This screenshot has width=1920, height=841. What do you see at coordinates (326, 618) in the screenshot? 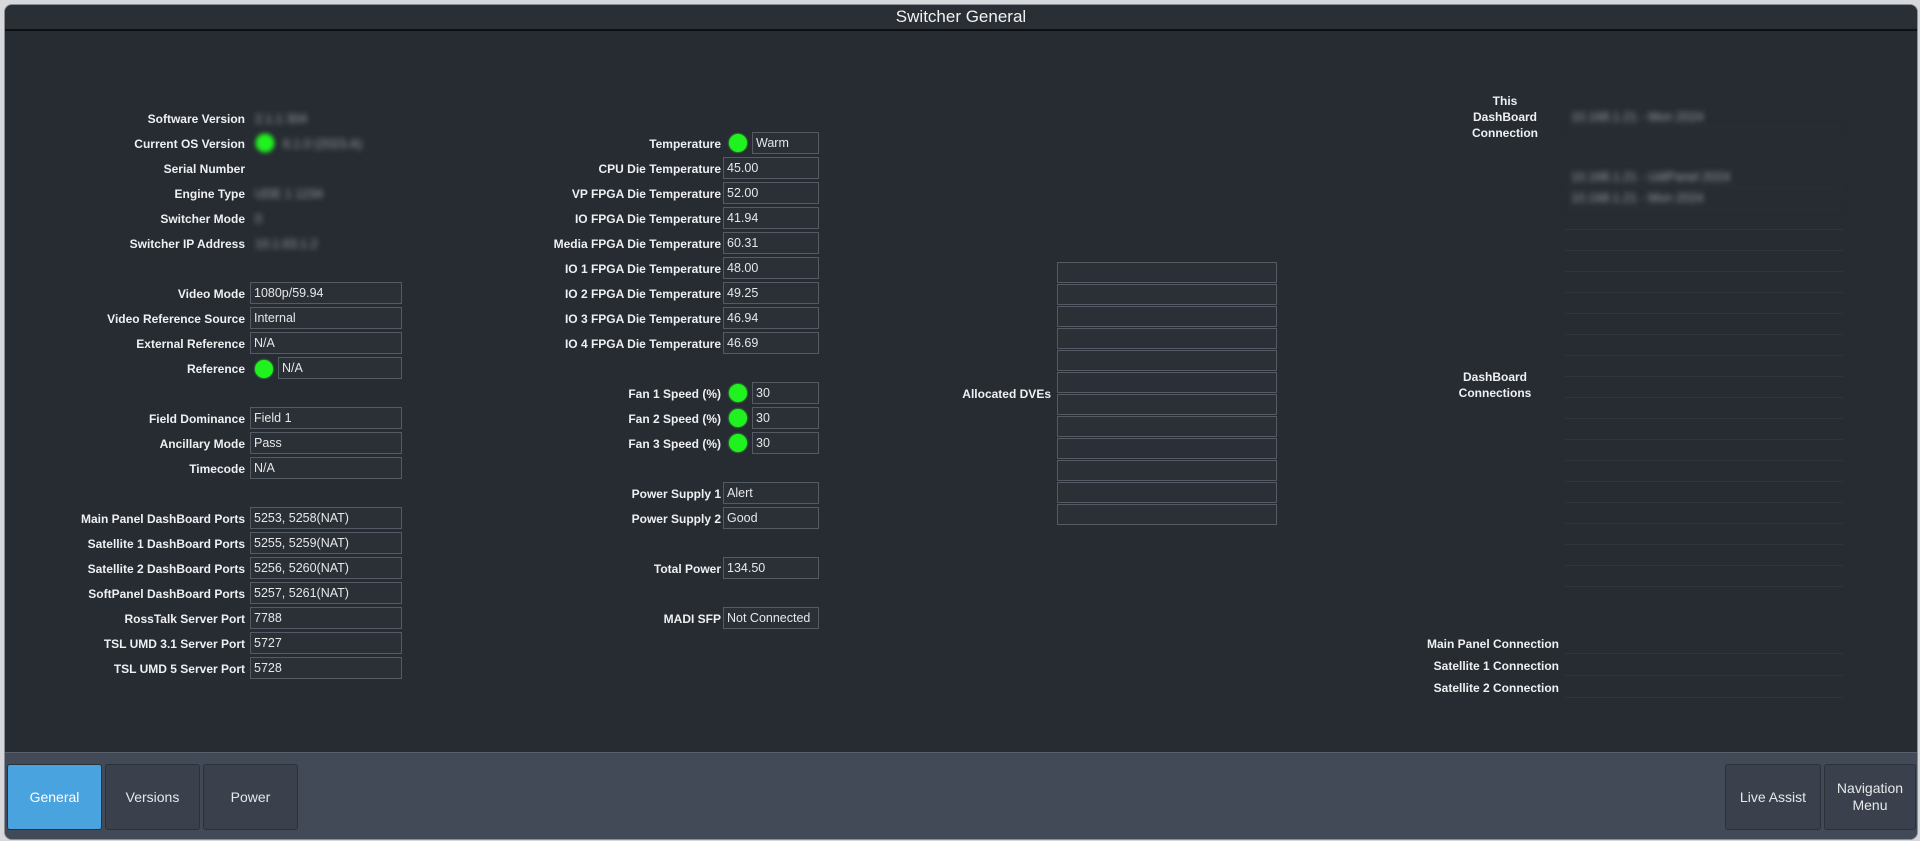
I see `rosstalk-port-value: 7788` at bounding box center [326, 618].